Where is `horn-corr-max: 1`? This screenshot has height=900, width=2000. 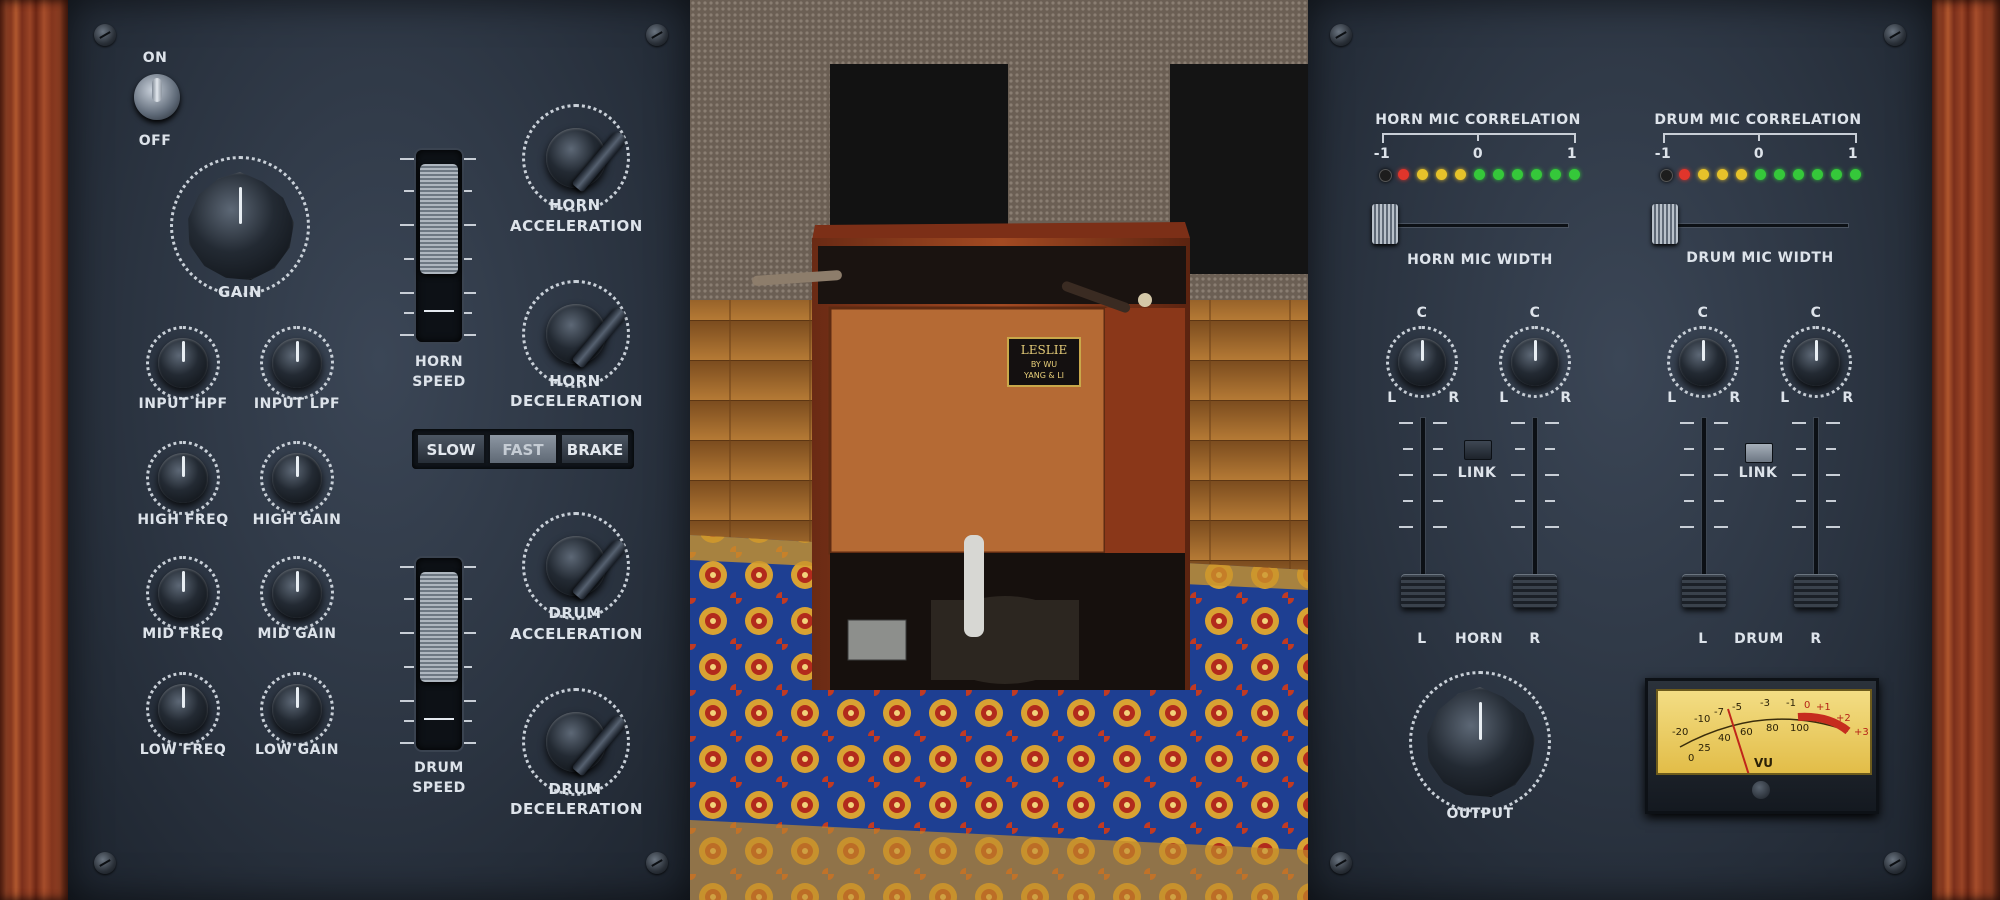
horn-corr-max: 1 is located at coordinates (1572, 154).